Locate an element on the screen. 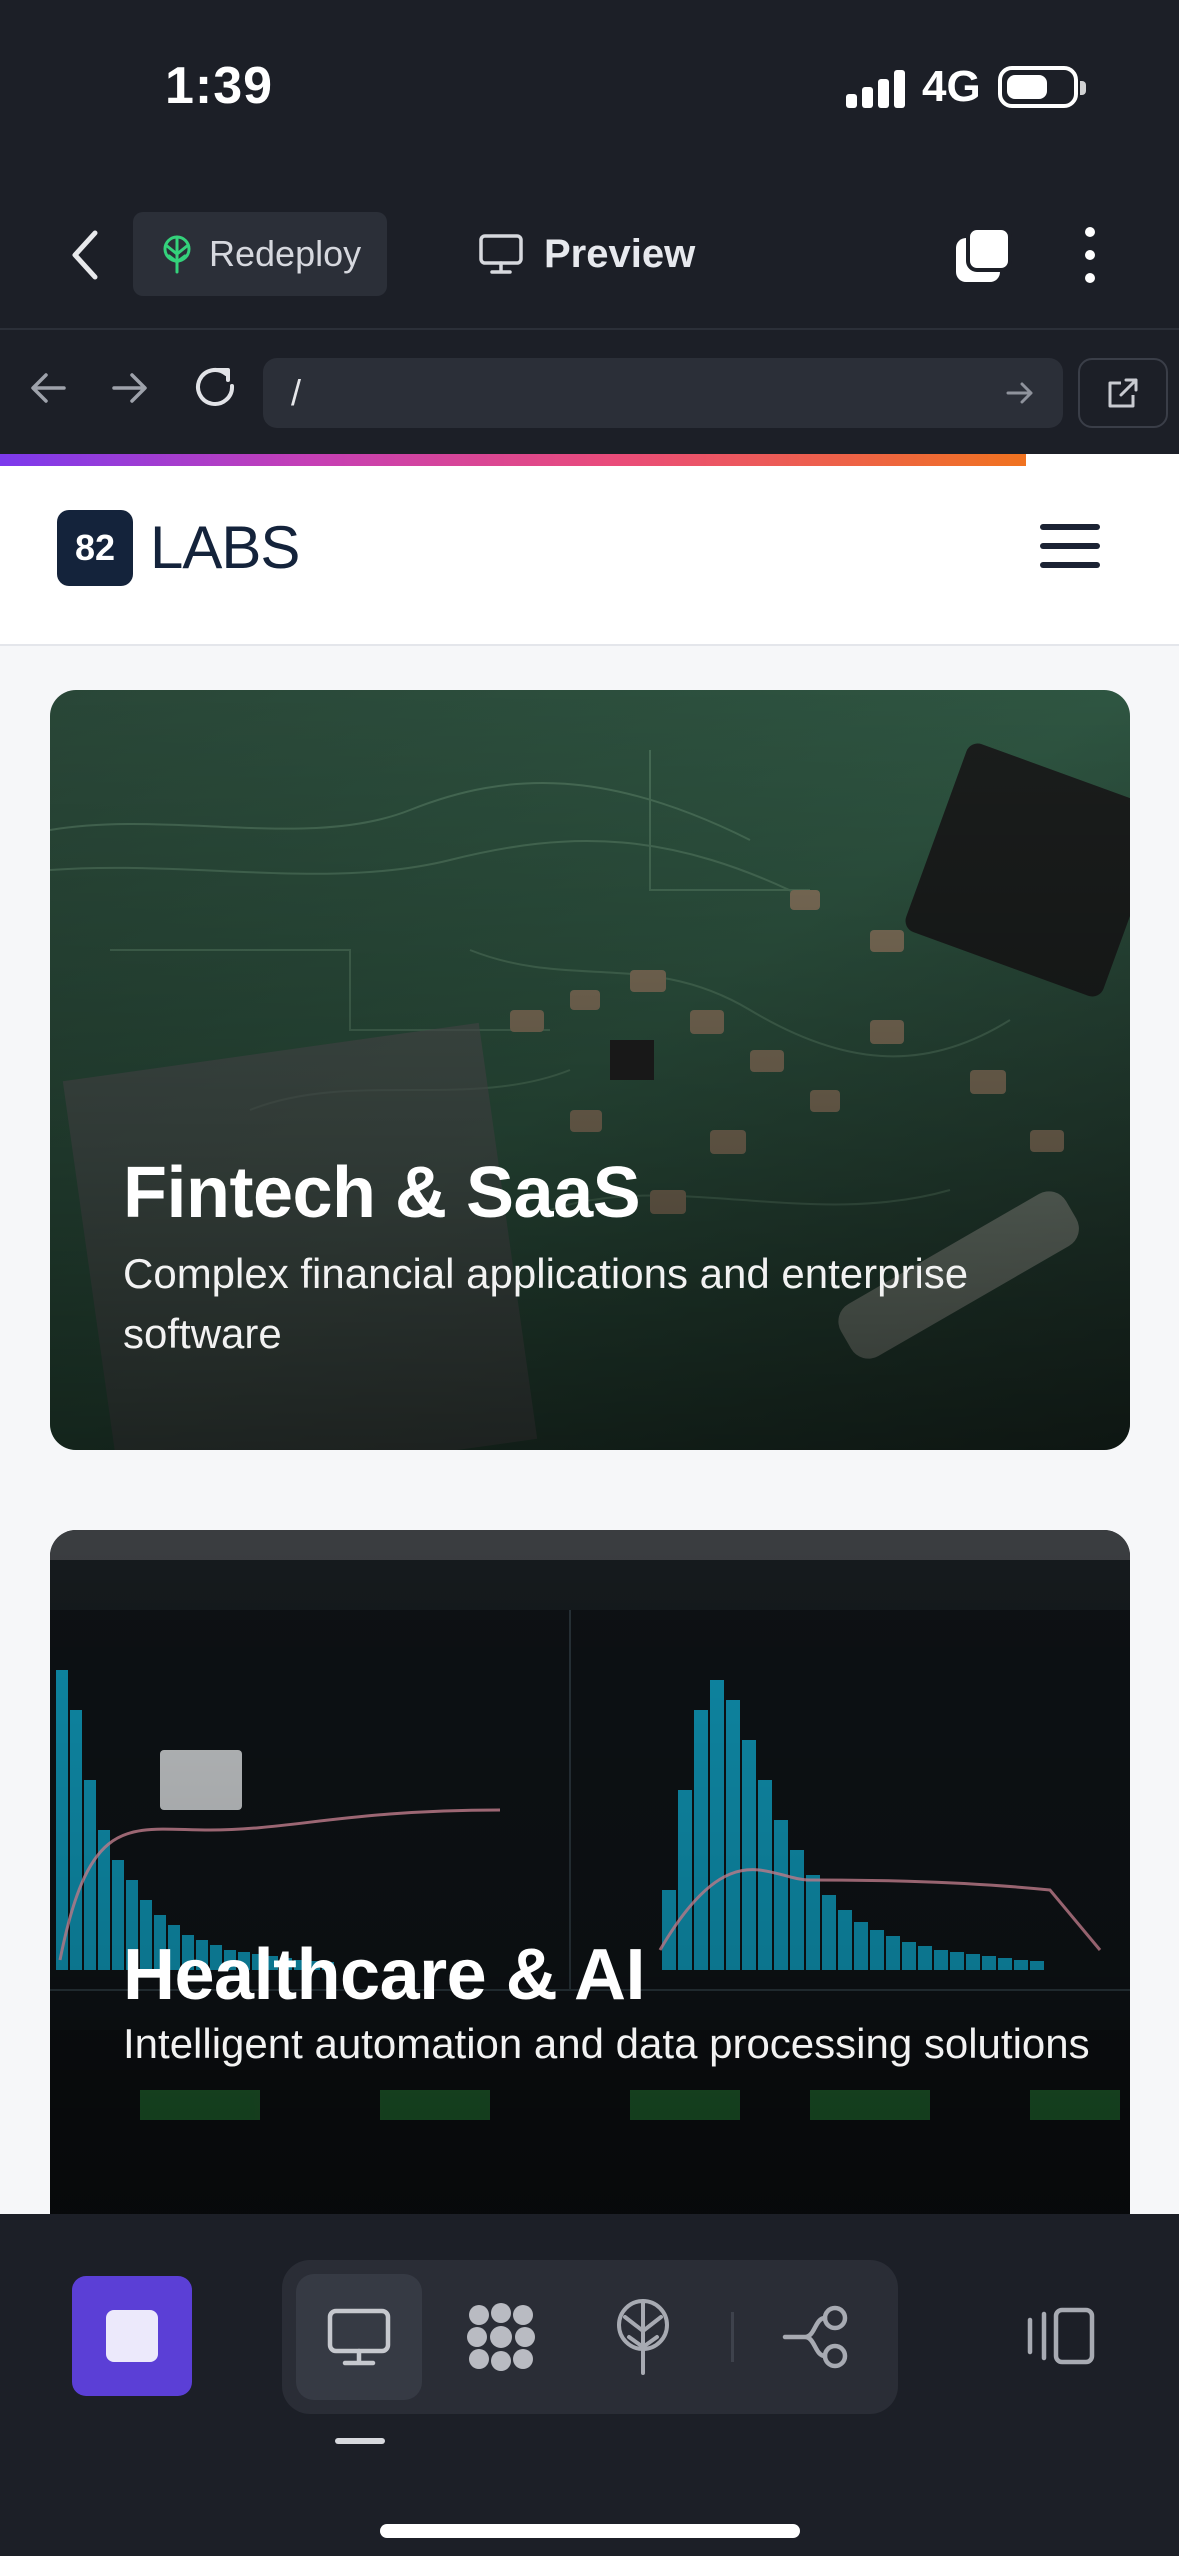  reload-button is located at coordinates (216, 388).